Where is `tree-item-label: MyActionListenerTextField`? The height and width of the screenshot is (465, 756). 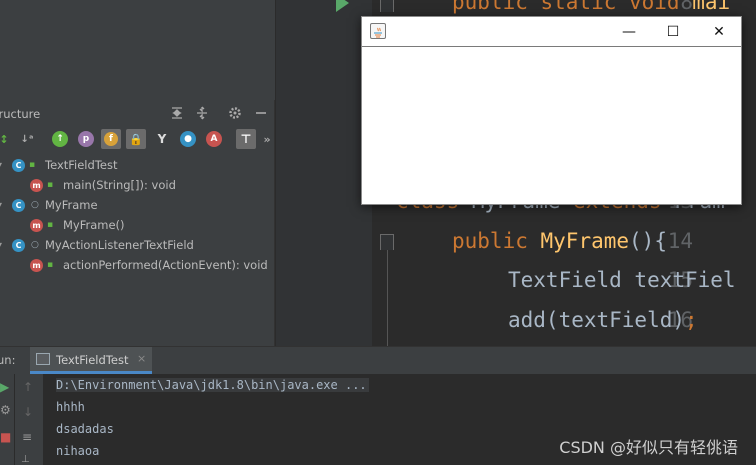 tree-item-label: MyActionListenerTextField is located at coordinates (119, 245).